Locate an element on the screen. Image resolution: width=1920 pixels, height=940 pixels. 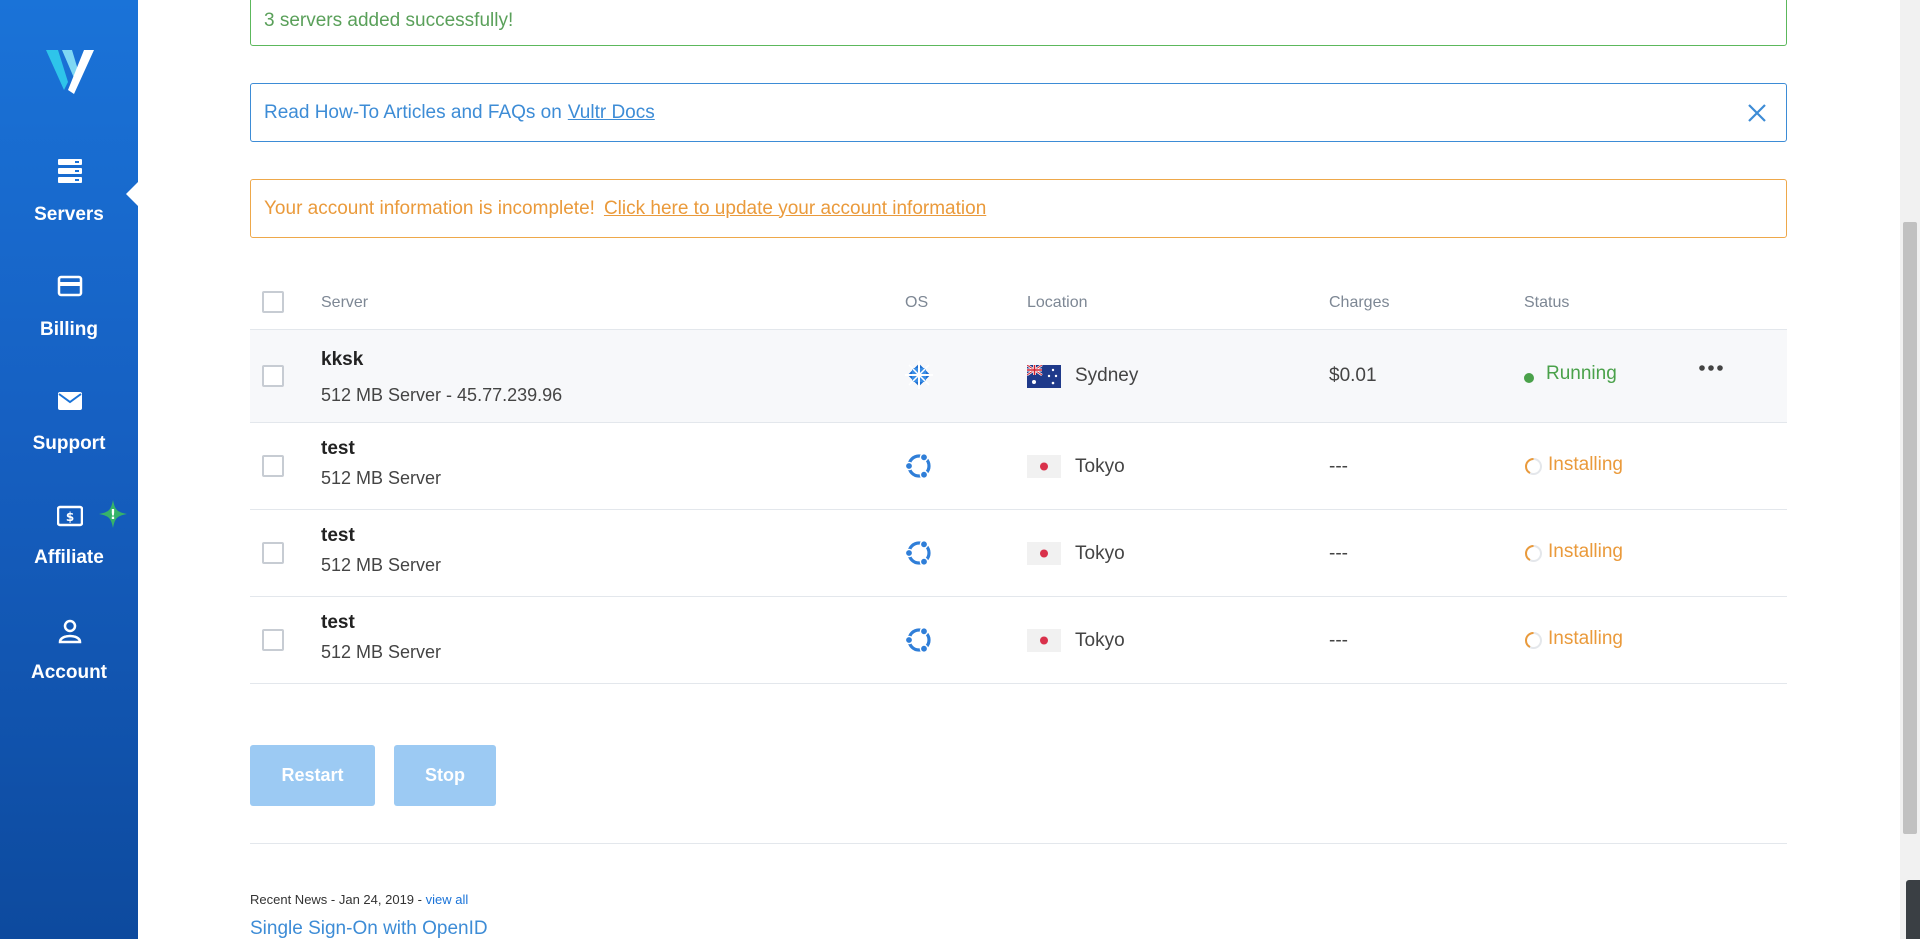
sidebar-item-label: Billing is located at coordinates (69, 329).